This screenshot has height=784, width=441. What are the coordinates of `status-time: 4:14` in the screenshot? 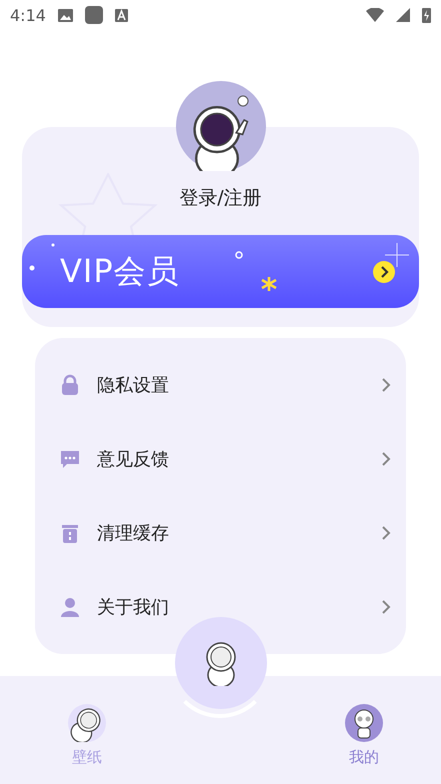 It's located at (28, 15).